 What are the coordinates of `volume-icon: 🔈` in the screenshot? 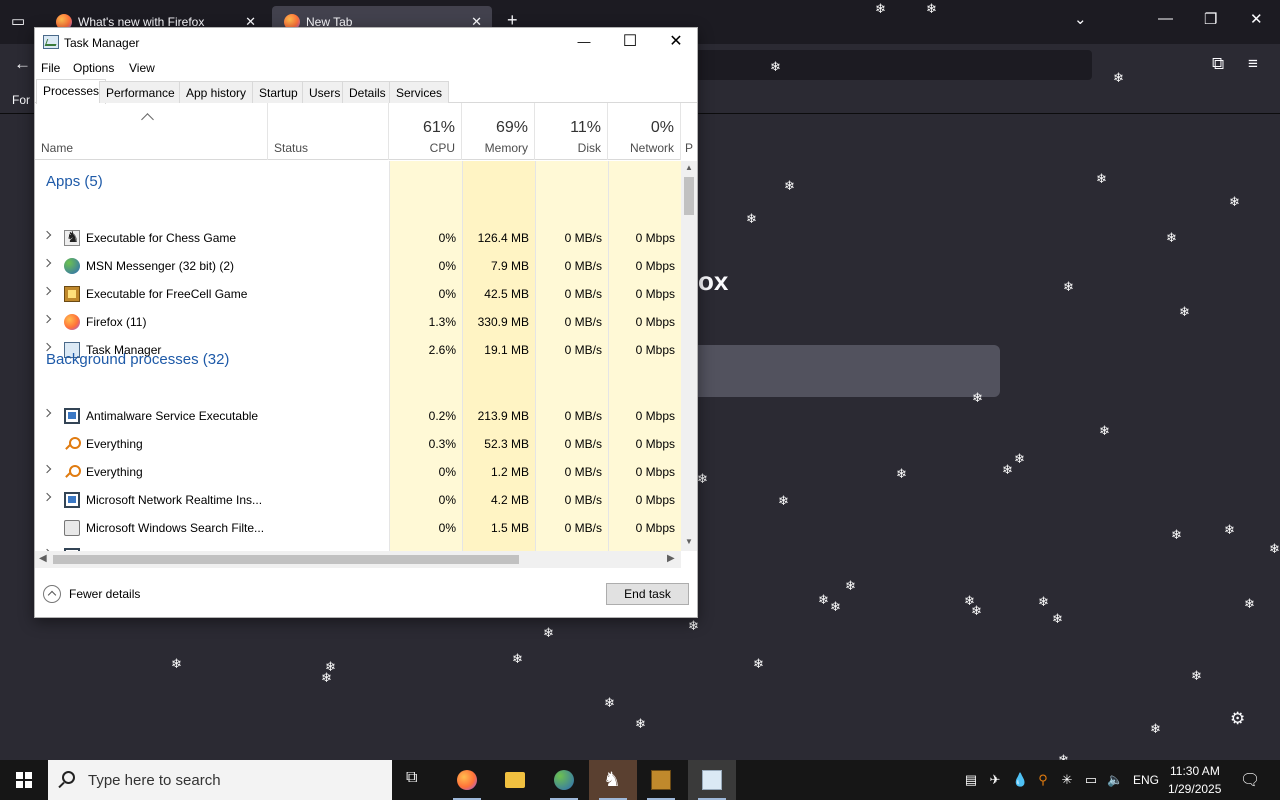 It's located at (1115, 780).